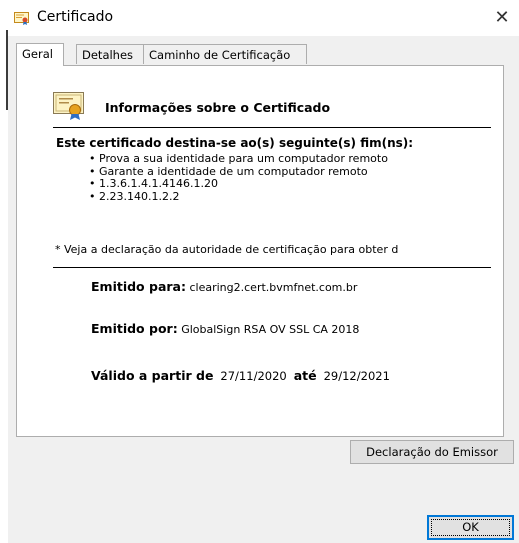 This screenshot has height=543, width=519. Describe the element at coordinates (68, 106) in the screenshot. I see `certificate-ribbon-icon` at that location.